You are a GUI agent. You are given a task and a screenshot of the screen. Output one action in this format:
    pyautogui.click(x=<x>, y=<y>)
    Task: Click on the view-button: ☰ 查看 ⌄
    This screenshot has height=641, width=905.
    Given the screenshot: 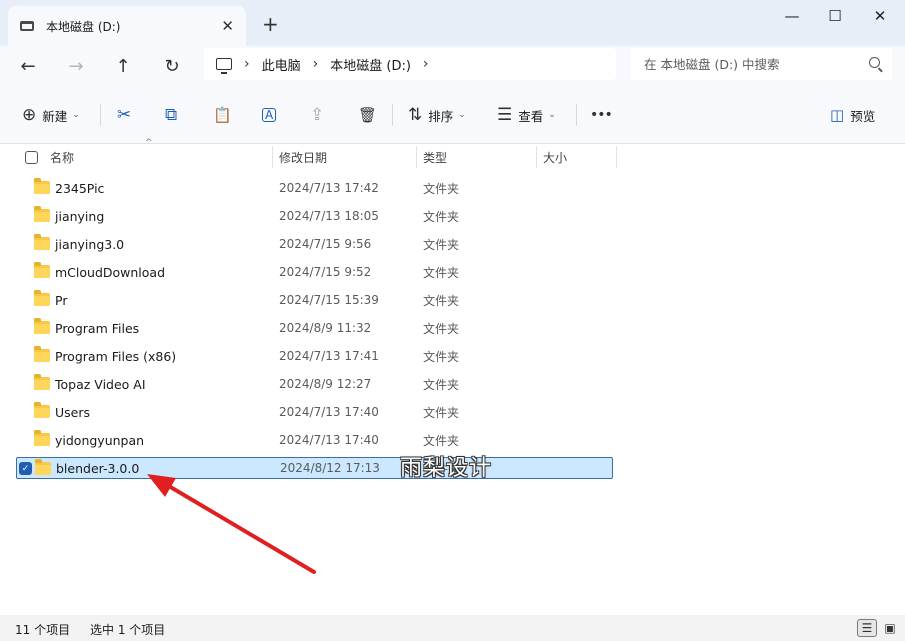 What is the action you would take?
    pyautogui.click(x=526, y=115)
    